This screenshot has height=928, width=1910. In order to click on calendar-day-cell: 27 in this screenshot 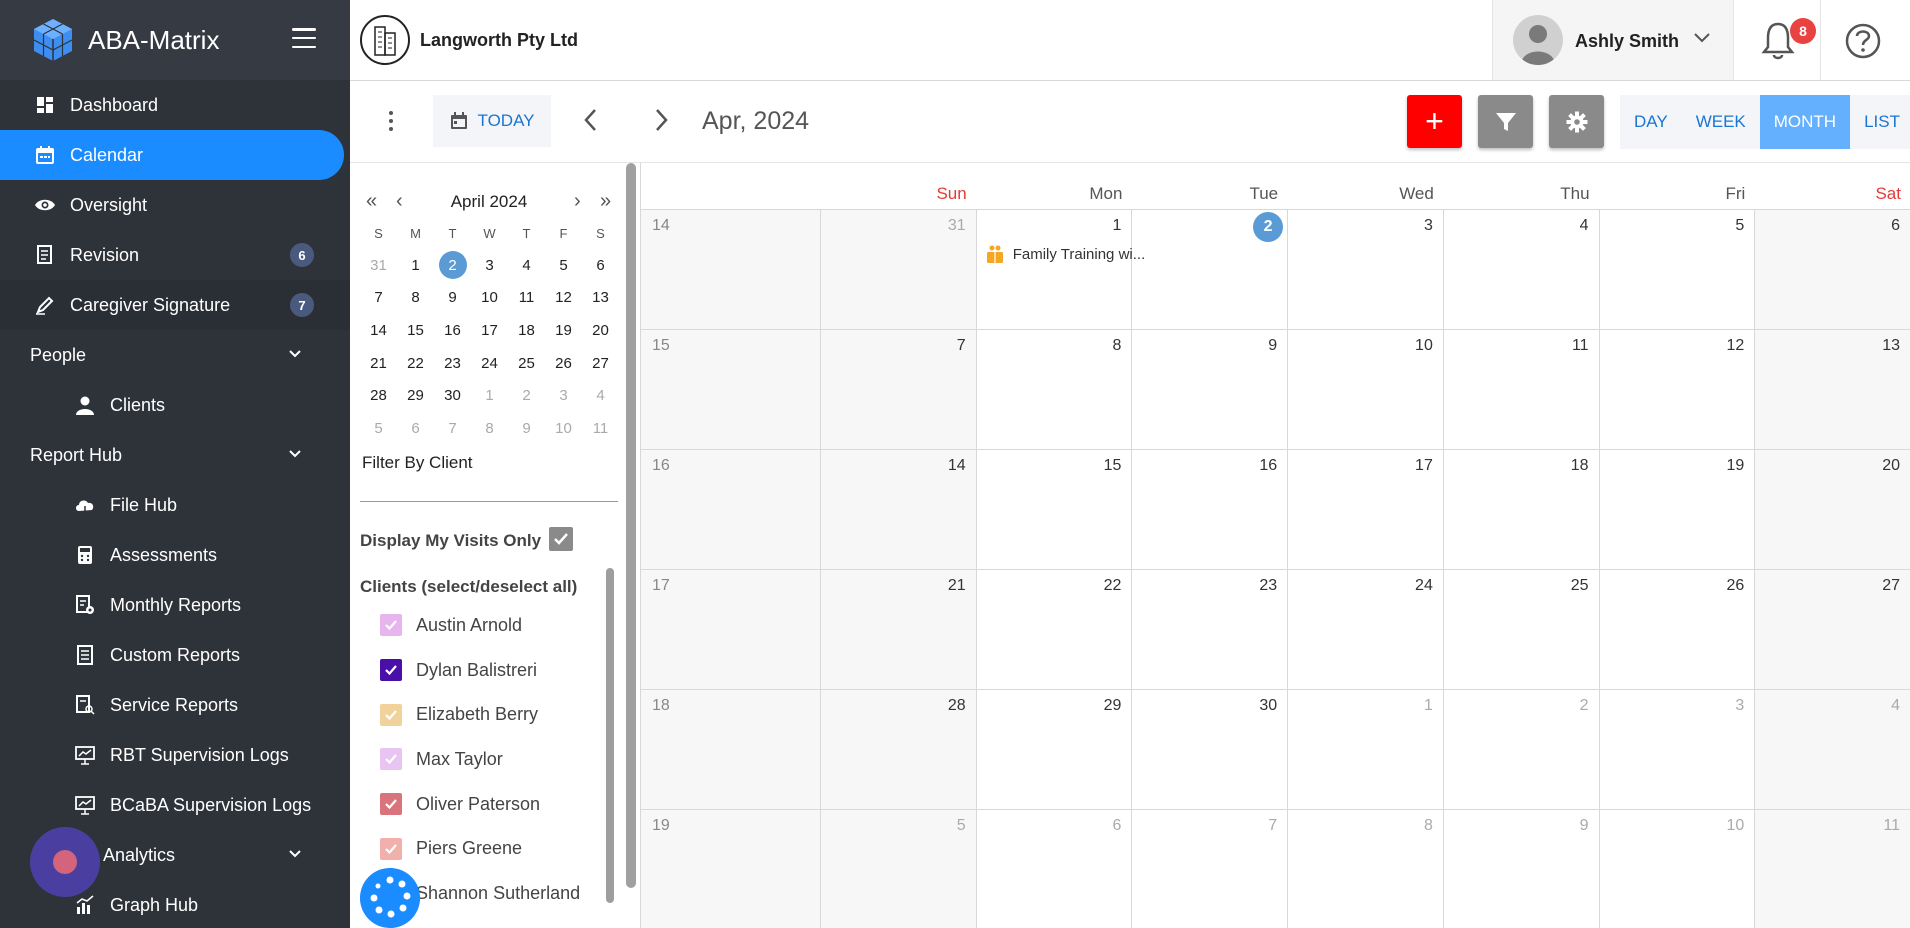, I will do `click(1832, 630)`.